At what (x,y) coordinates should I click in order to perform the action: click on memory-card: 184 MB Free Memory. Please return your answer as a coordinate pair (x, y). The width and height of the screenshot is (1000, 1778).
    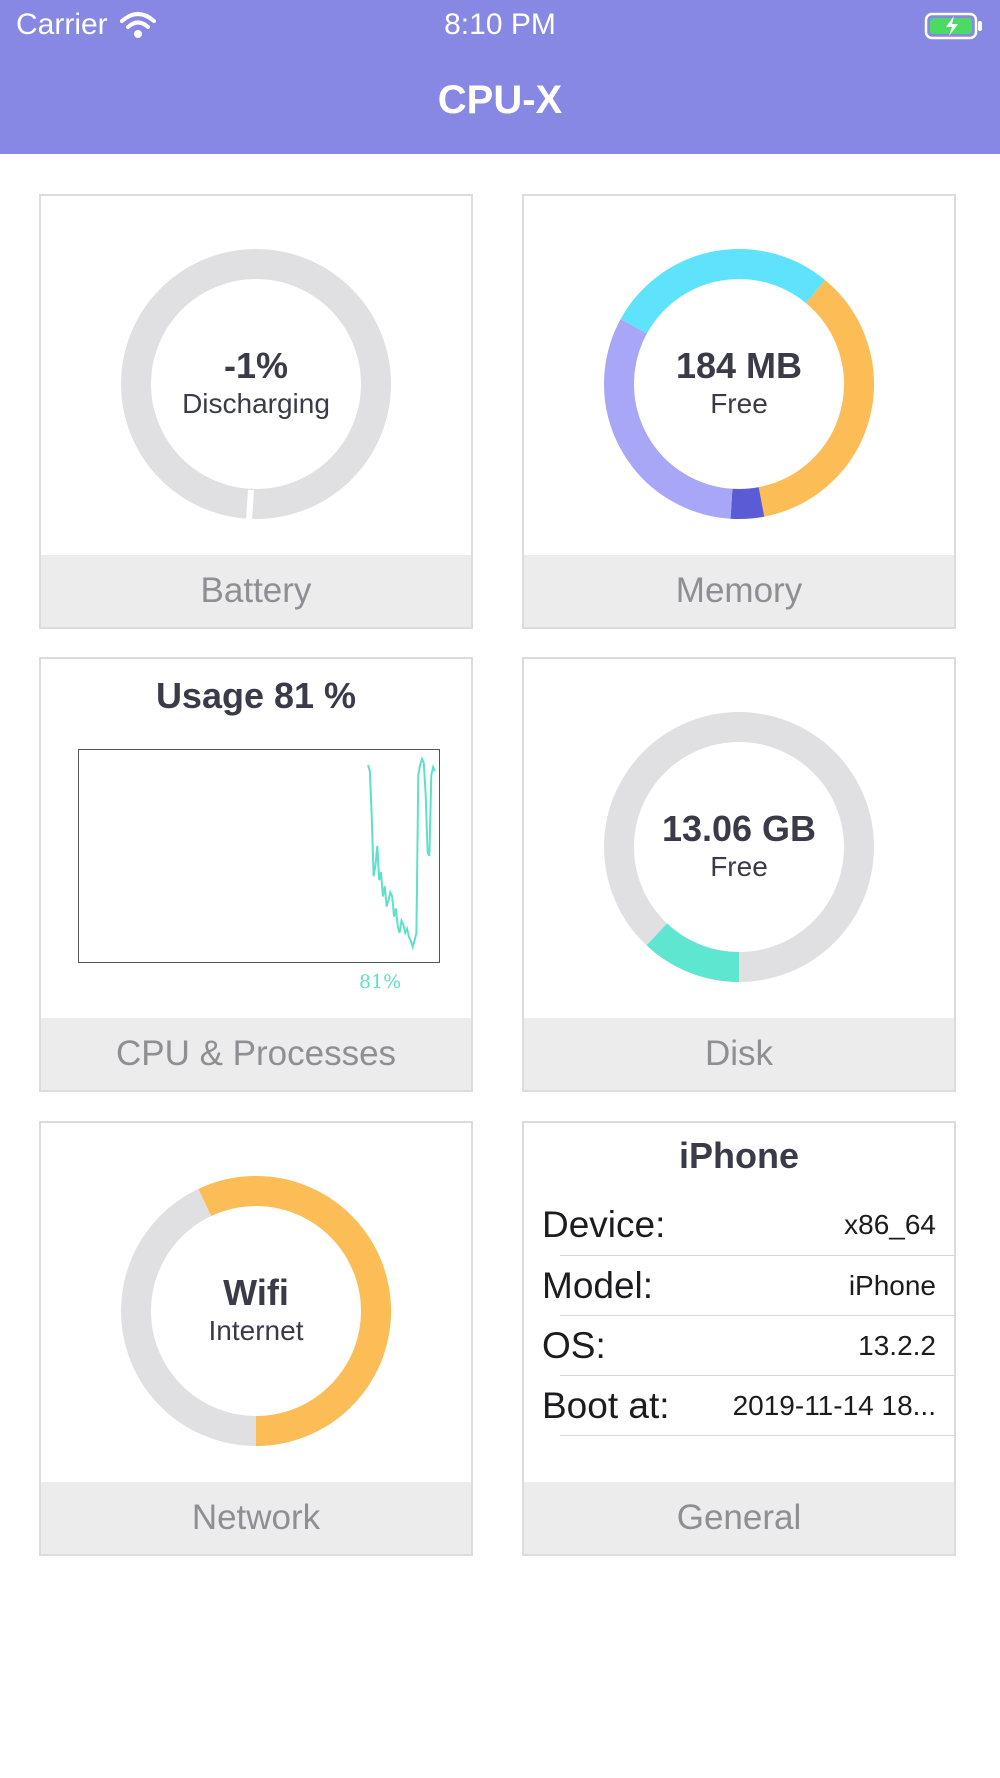
    Looking at the image, I should click on (739, 411).